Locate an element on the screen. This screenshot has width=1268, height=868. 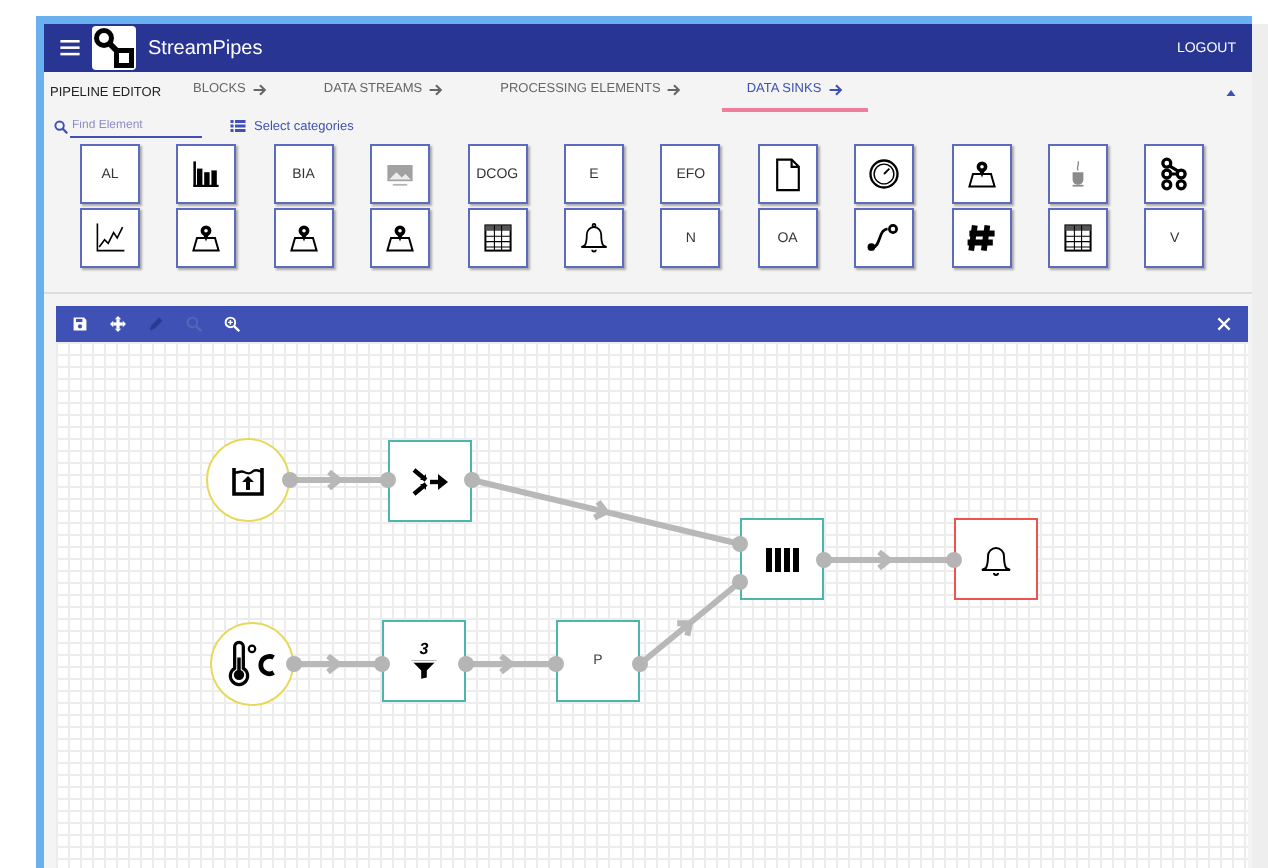
funnel-icon is located at coordinates (424, 669).